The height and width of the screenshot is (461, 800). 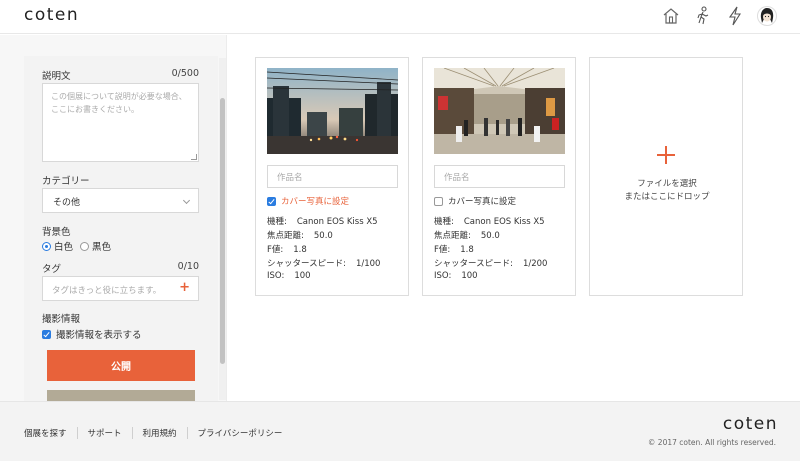 What do you see at coordinates (711, 442) in the screenshot?
I see `copyright: © 2017 coten. All rights reserved.` at bounding box center [711, 442].